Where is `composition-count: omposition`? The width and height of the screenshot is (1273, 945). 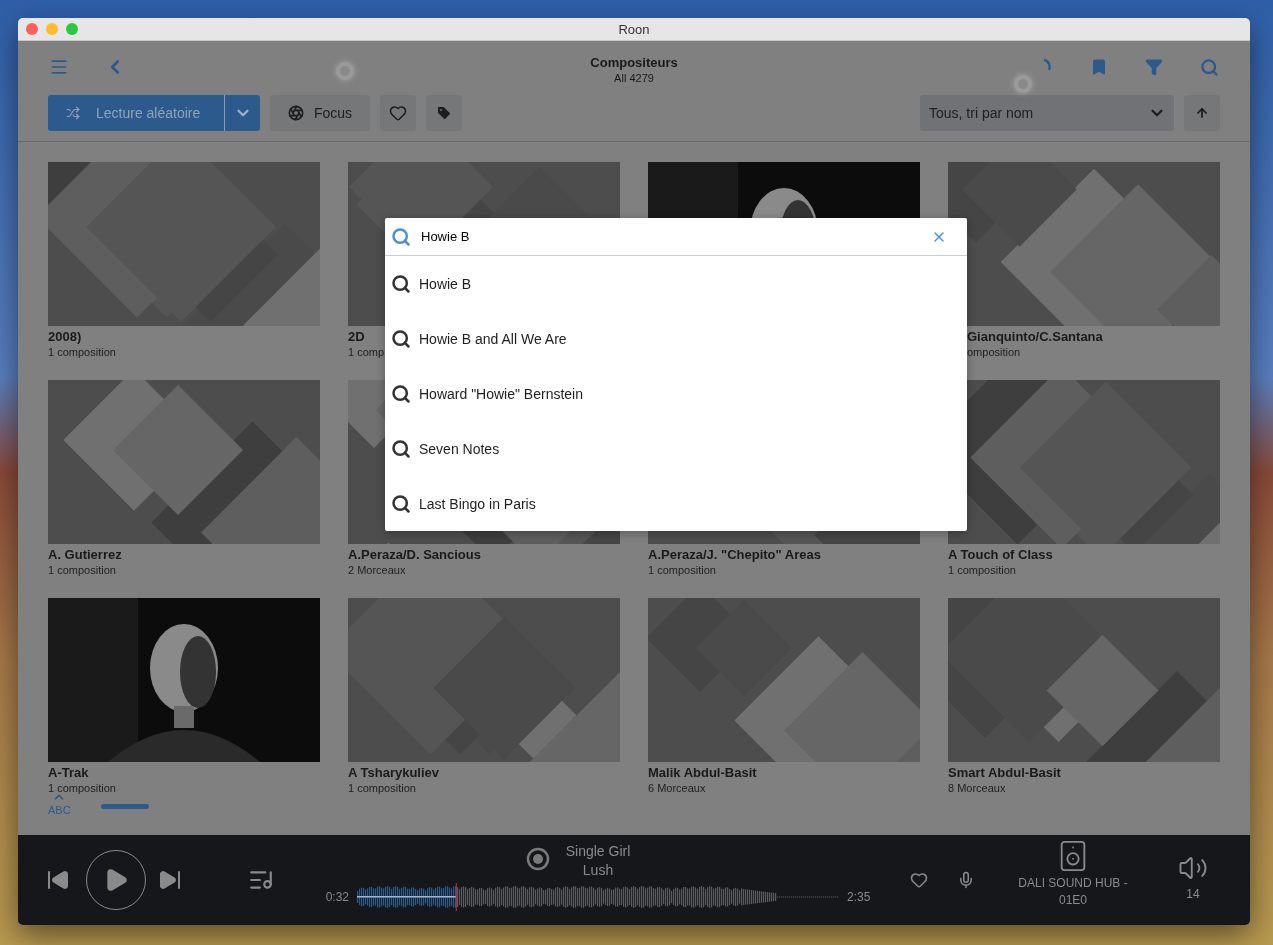 composition-count: omposition is located at coordinates (993, 352).